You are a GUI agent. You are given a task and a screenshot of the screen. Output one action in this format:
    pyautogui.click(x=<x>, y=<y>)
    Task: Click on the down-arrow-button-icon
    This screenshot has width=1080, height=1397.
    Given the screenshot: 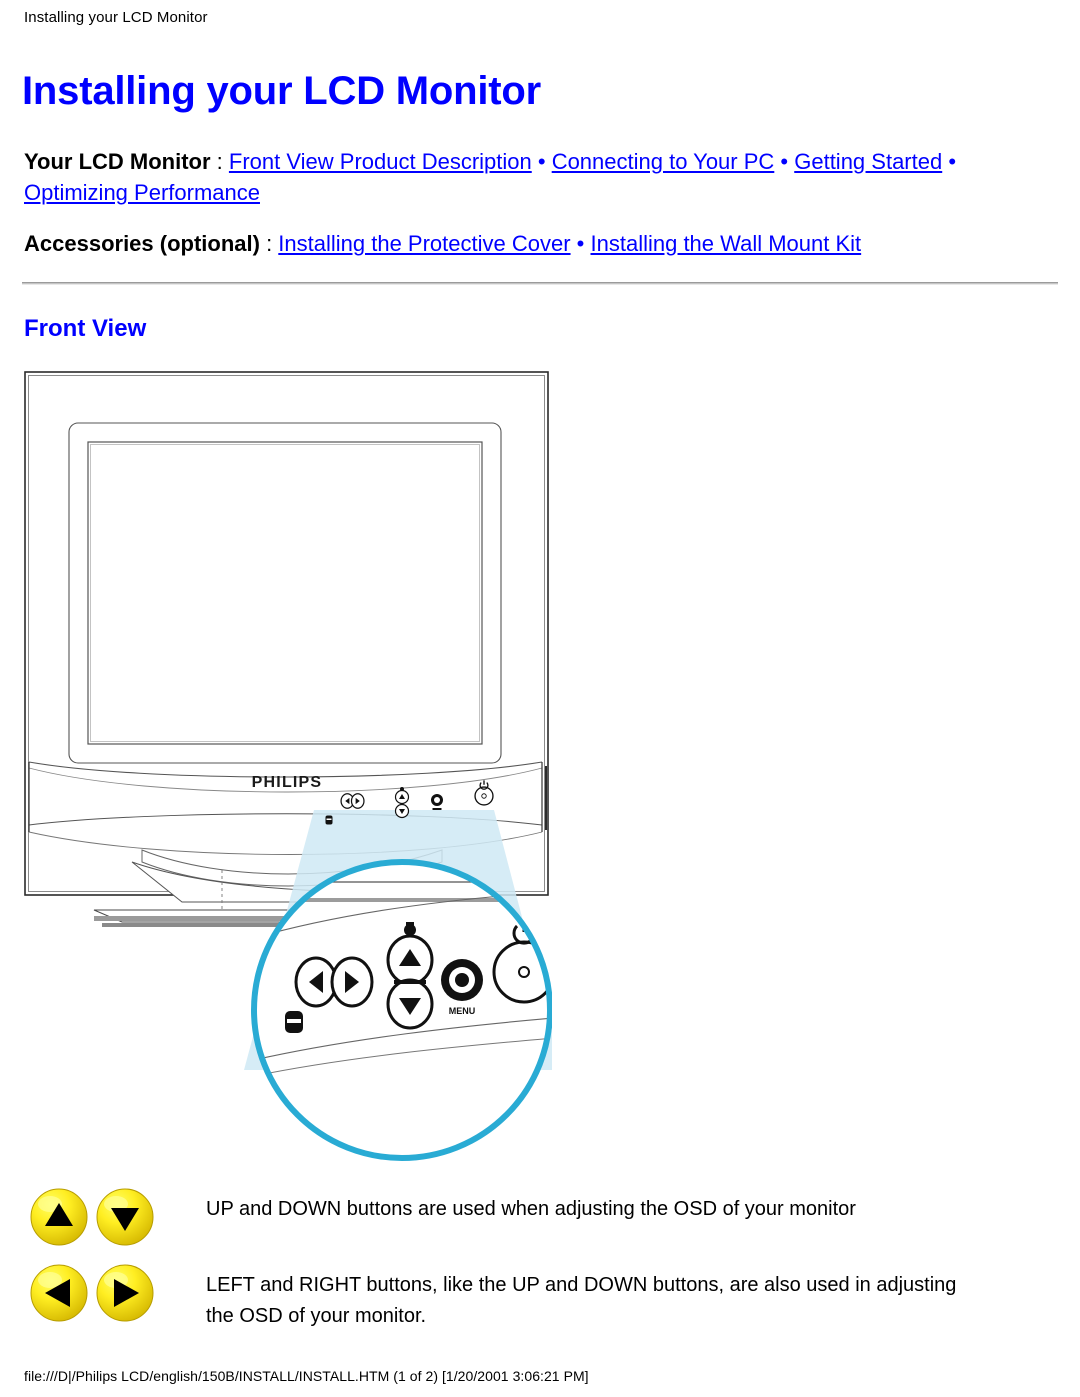 What is the action you would take?
    pyautogui.click(x=125, y=1217)
    